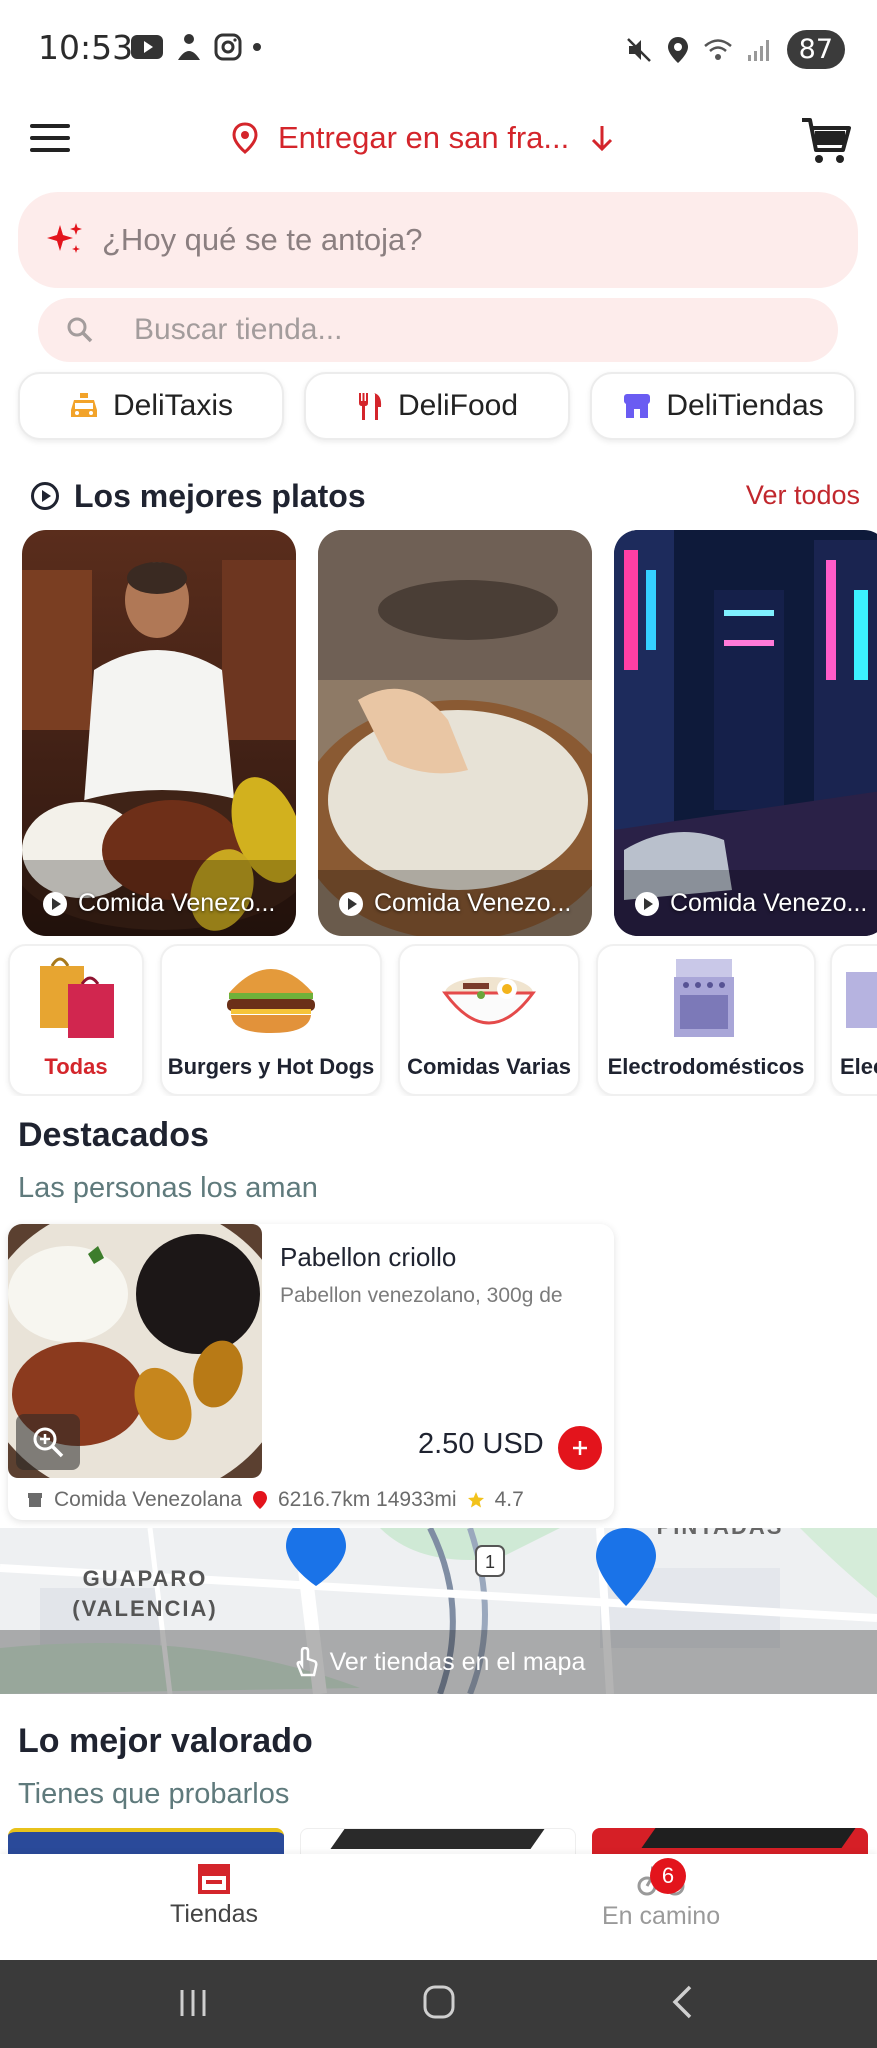 The height and width of the screenshot is (2048, 877). What do you see at coordinates (475, 1500) in the screenshot?
I see `star-icon` at bounding box center [475, 1500].